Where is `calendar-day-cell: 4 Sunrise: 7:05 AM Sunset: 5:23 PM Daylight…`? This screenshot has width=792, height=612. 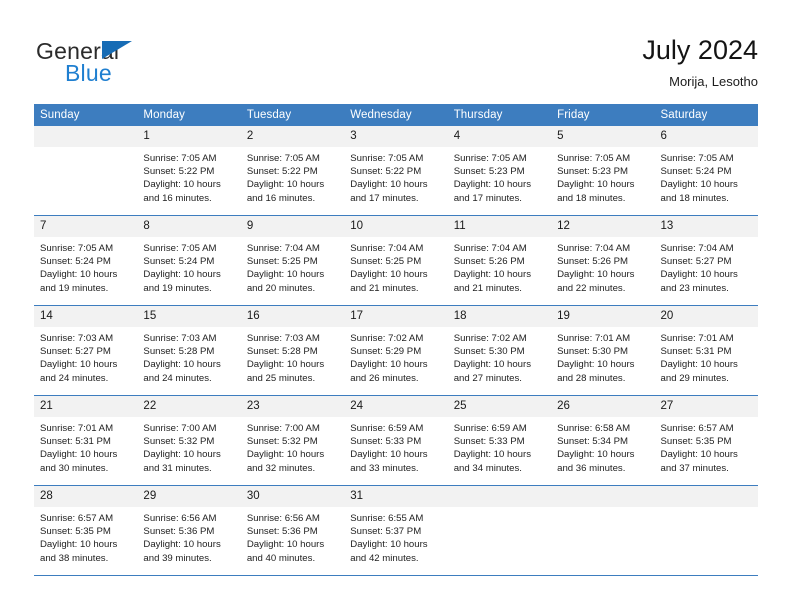
calendar-day-cell: 4 Sunrise: 7:05 AM Sunset: 5:23 PM Daylight… is located at coordinates (499, 171).